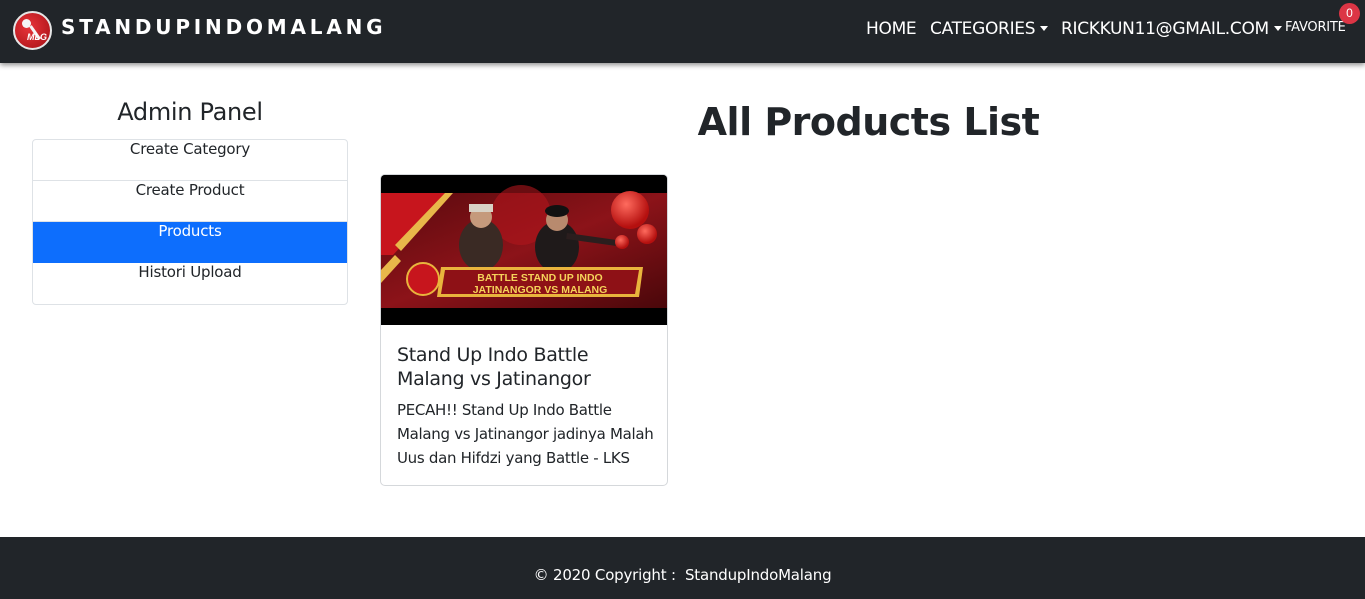 This screenshot has height=599, width=1365. Describe the element at coordinates (190, 242) in the screenshot. I see `menu-item-products: Products` at that location.